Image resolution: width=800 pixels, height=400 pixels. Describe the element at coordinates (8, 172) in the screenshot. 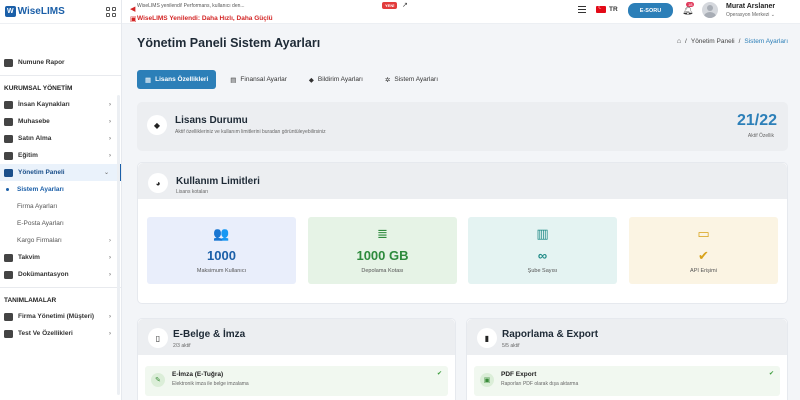

I see `dashboard-icon` at that location.